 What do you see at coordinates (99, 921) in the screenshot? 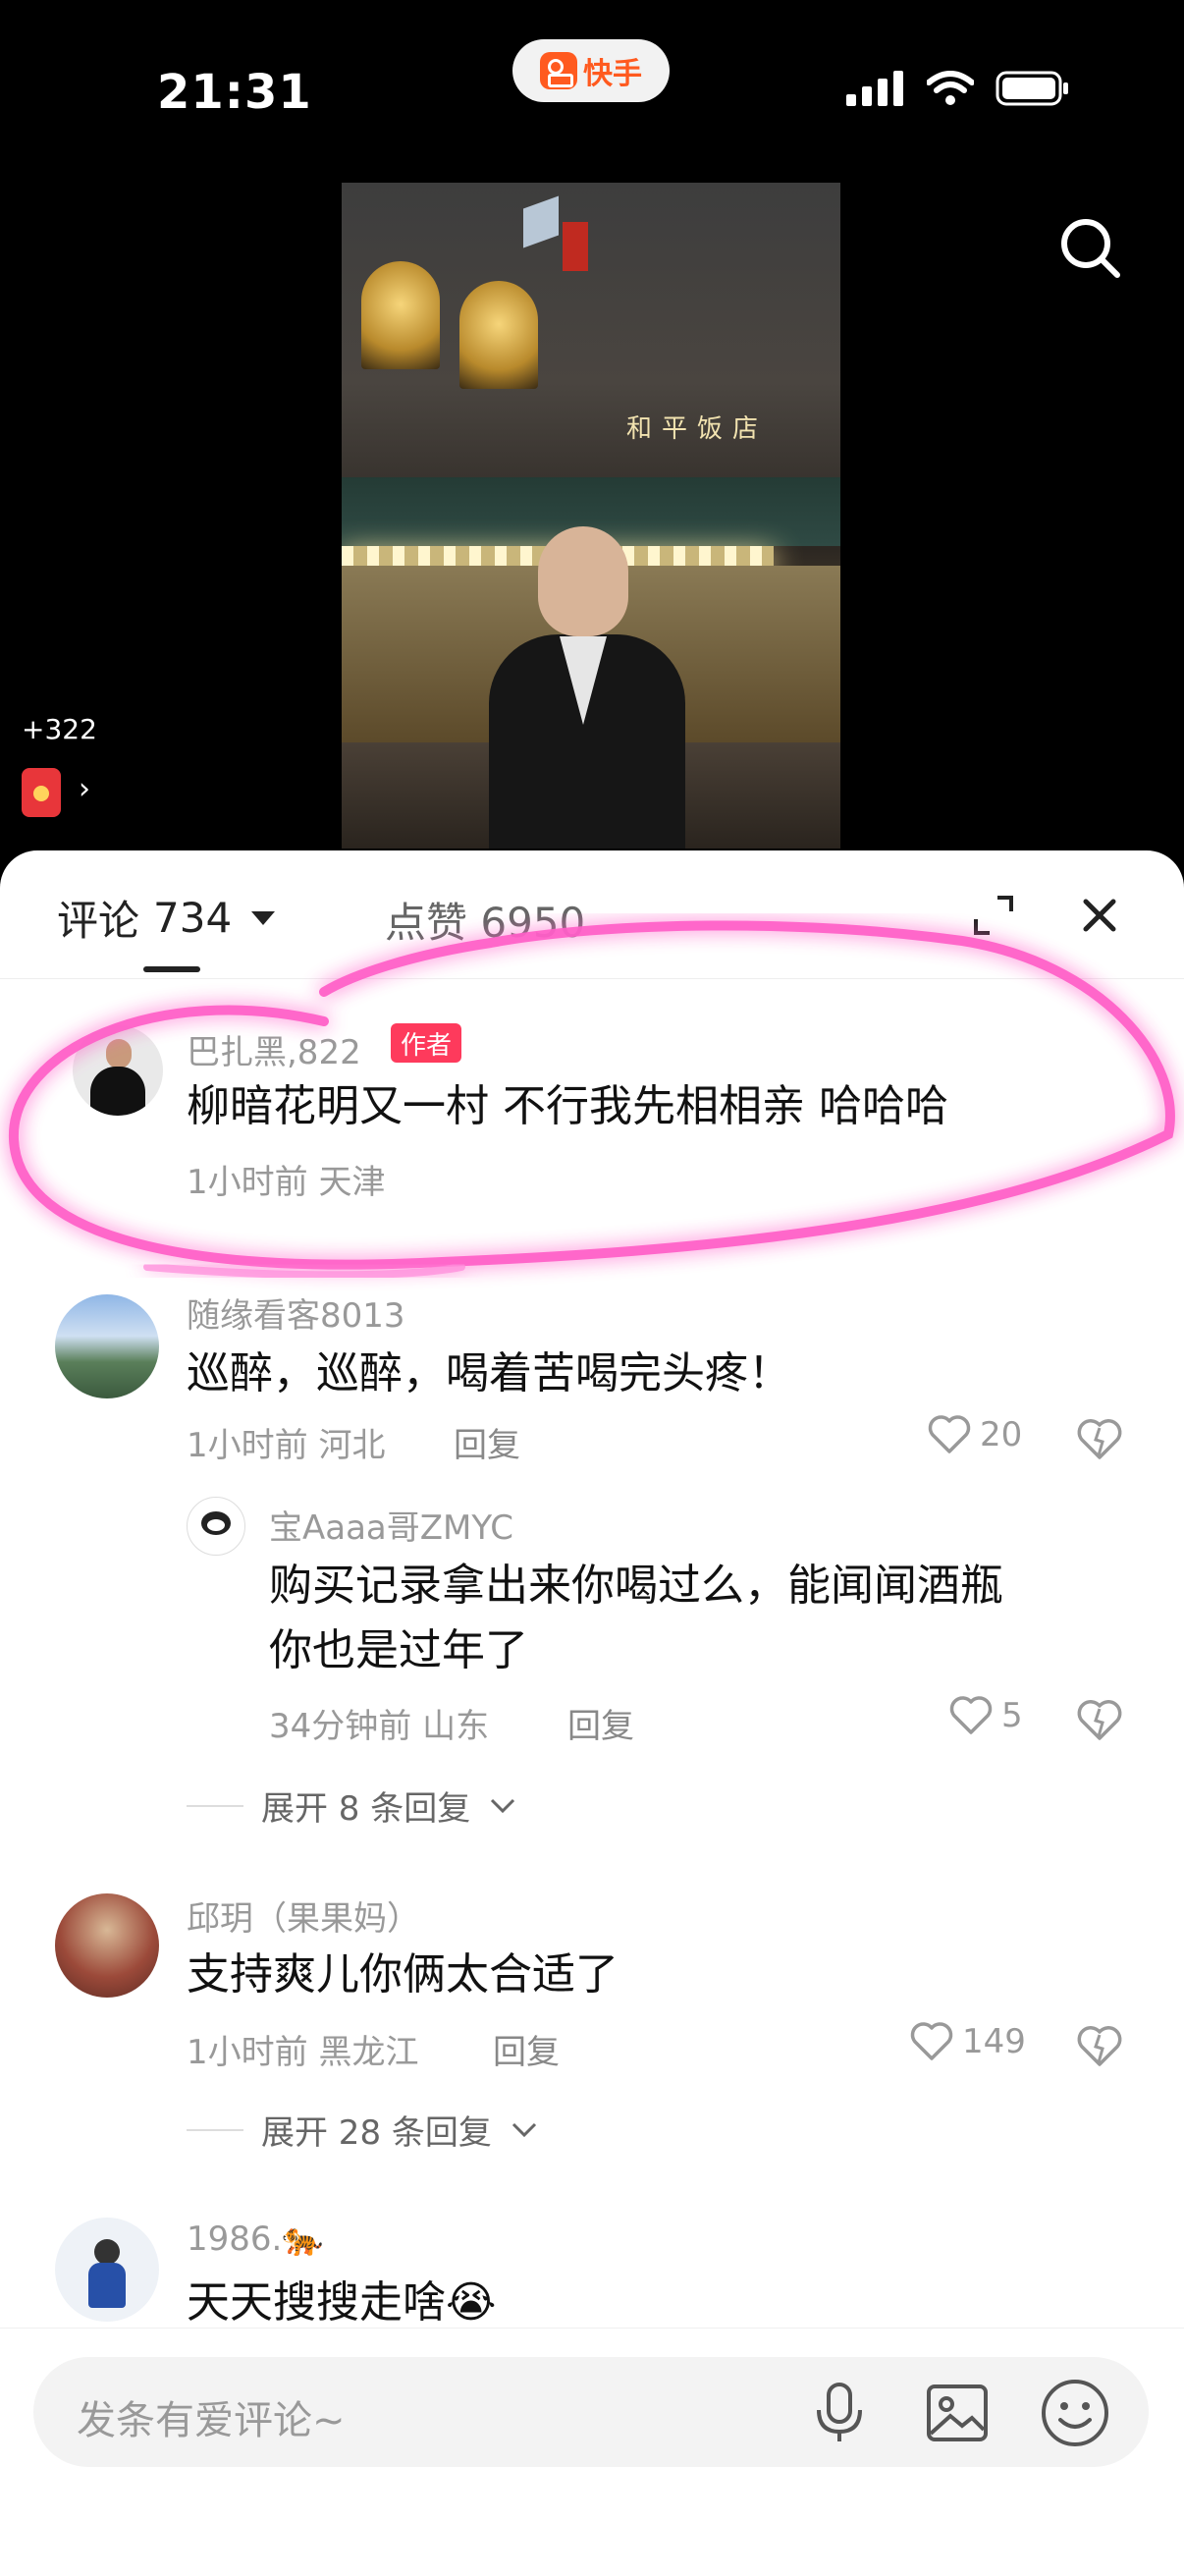
I see `tab-comments-label: 评论` at bounding box center [99, 921].